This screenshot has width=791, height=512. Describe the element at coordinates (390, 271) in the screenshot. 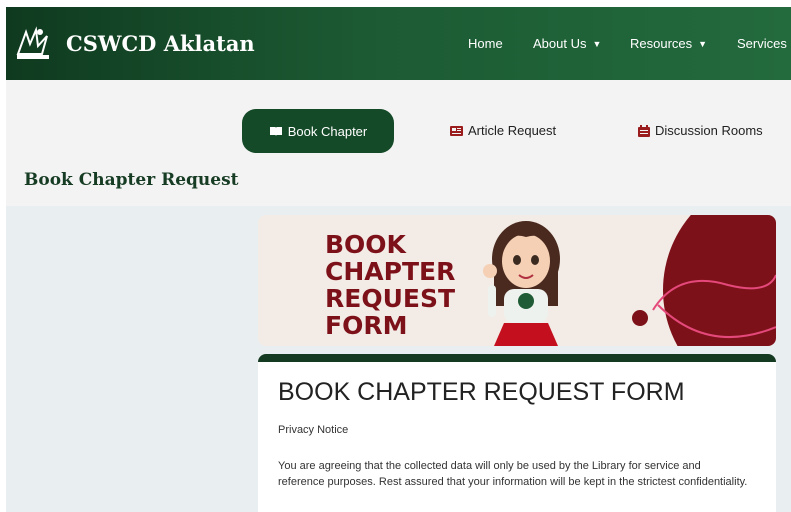

I see `banner-line: CHAPTER` at that location.